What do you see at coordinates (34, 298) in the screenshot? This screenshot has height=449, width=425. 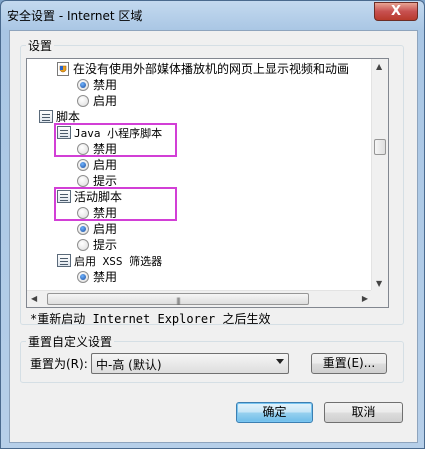 I see `scroll-left-icon: ◀` at bounding box center [34, 298].